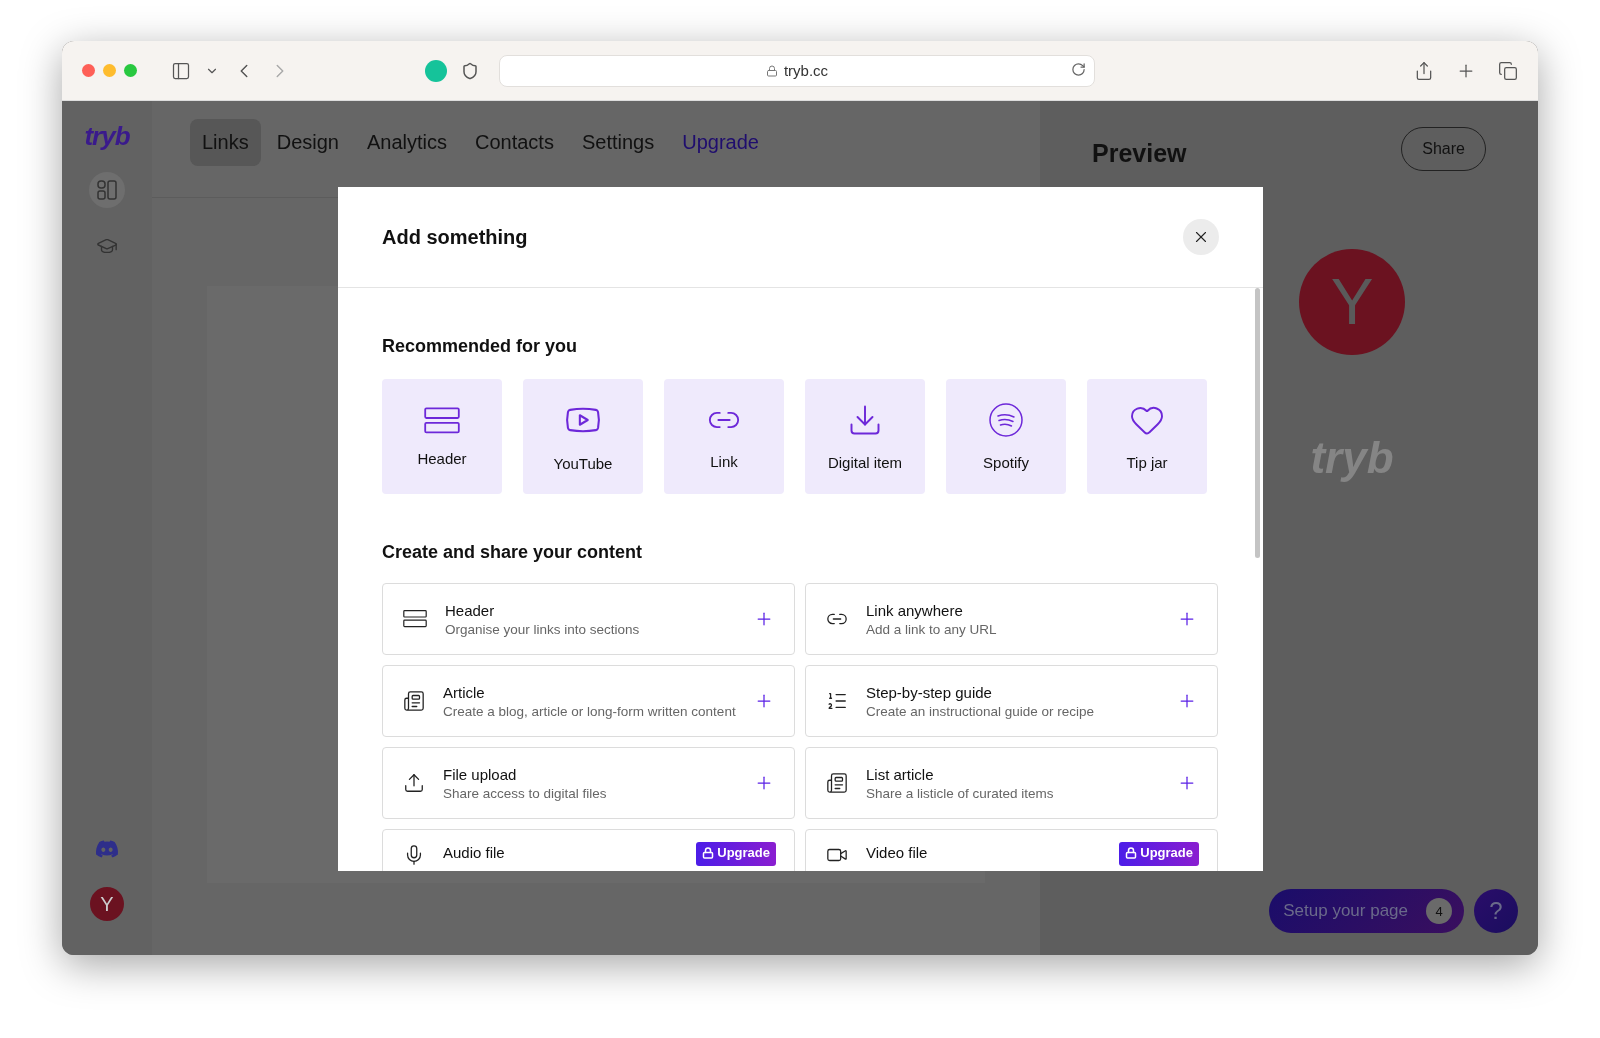 The image size is (1600, 1038). I want to click on content-option-card: Audio file Upgrade, so click(588, 850).